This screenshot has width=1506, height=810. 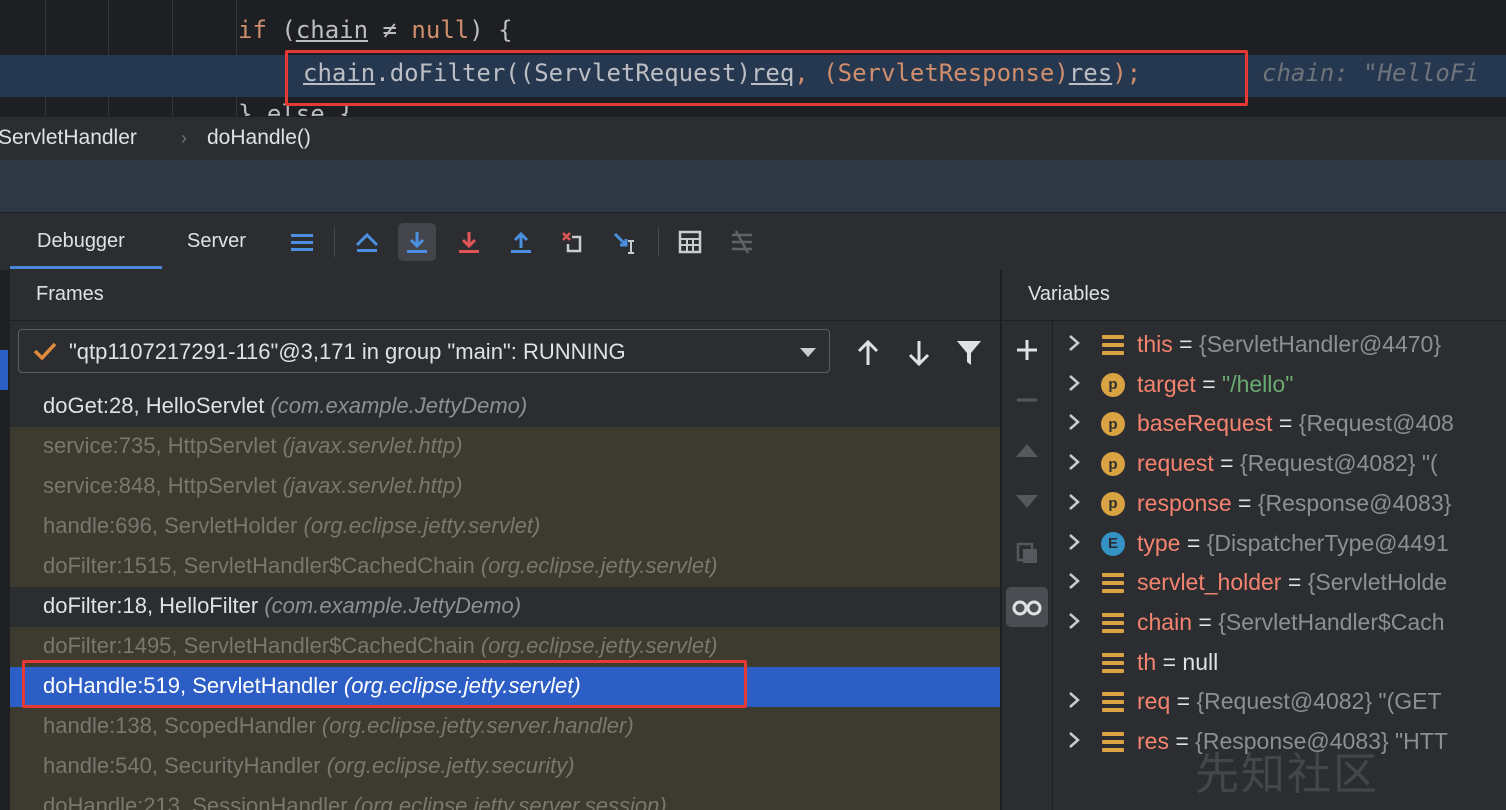 I want to click on left-edge-strip, so click(x=5, y=540).